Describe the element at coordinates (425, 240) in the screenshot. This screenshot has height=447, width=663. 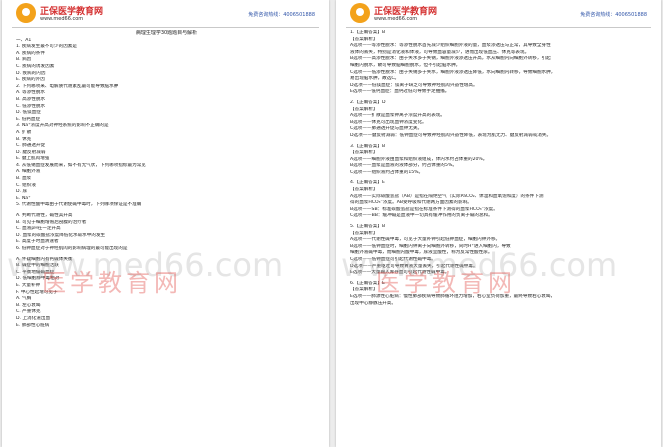
I see `right-text-line: A选项——代谢性碱中毒，可见于大量补钾引起低钾血症，细胞内钾外移。` at that location.